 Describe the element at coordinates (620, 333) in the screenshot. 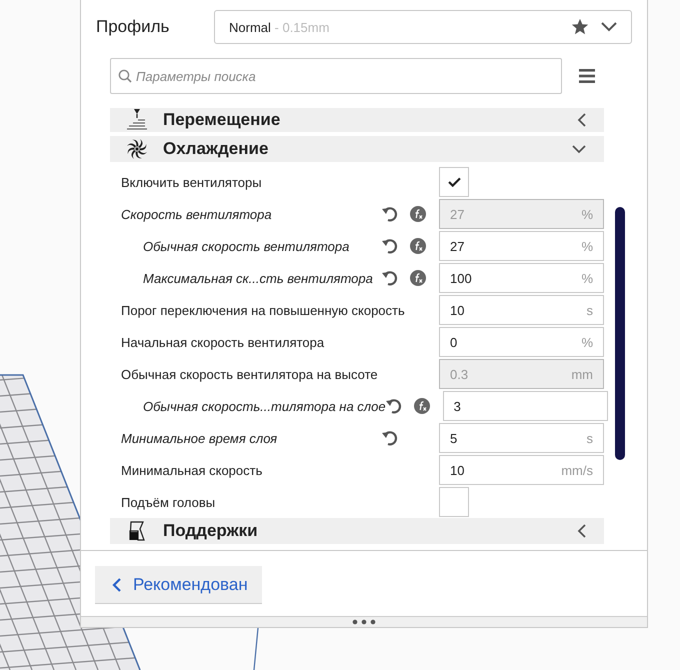

I see `scrollbar` at that location.